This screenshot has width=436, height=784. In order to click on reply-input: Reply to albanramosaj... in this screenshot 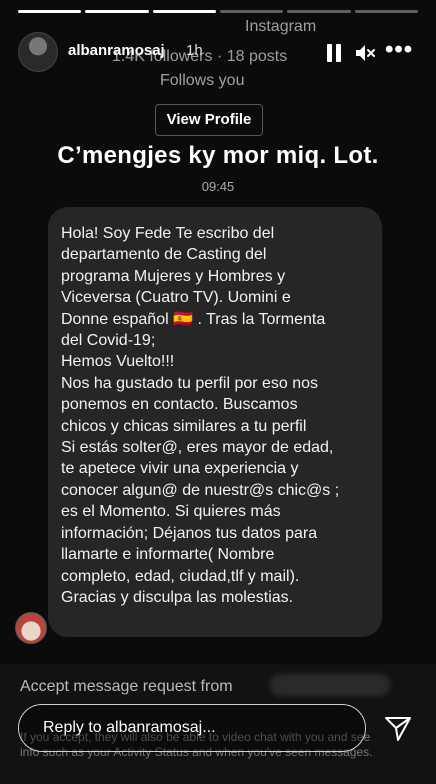, I will do `click(192, 728)`.